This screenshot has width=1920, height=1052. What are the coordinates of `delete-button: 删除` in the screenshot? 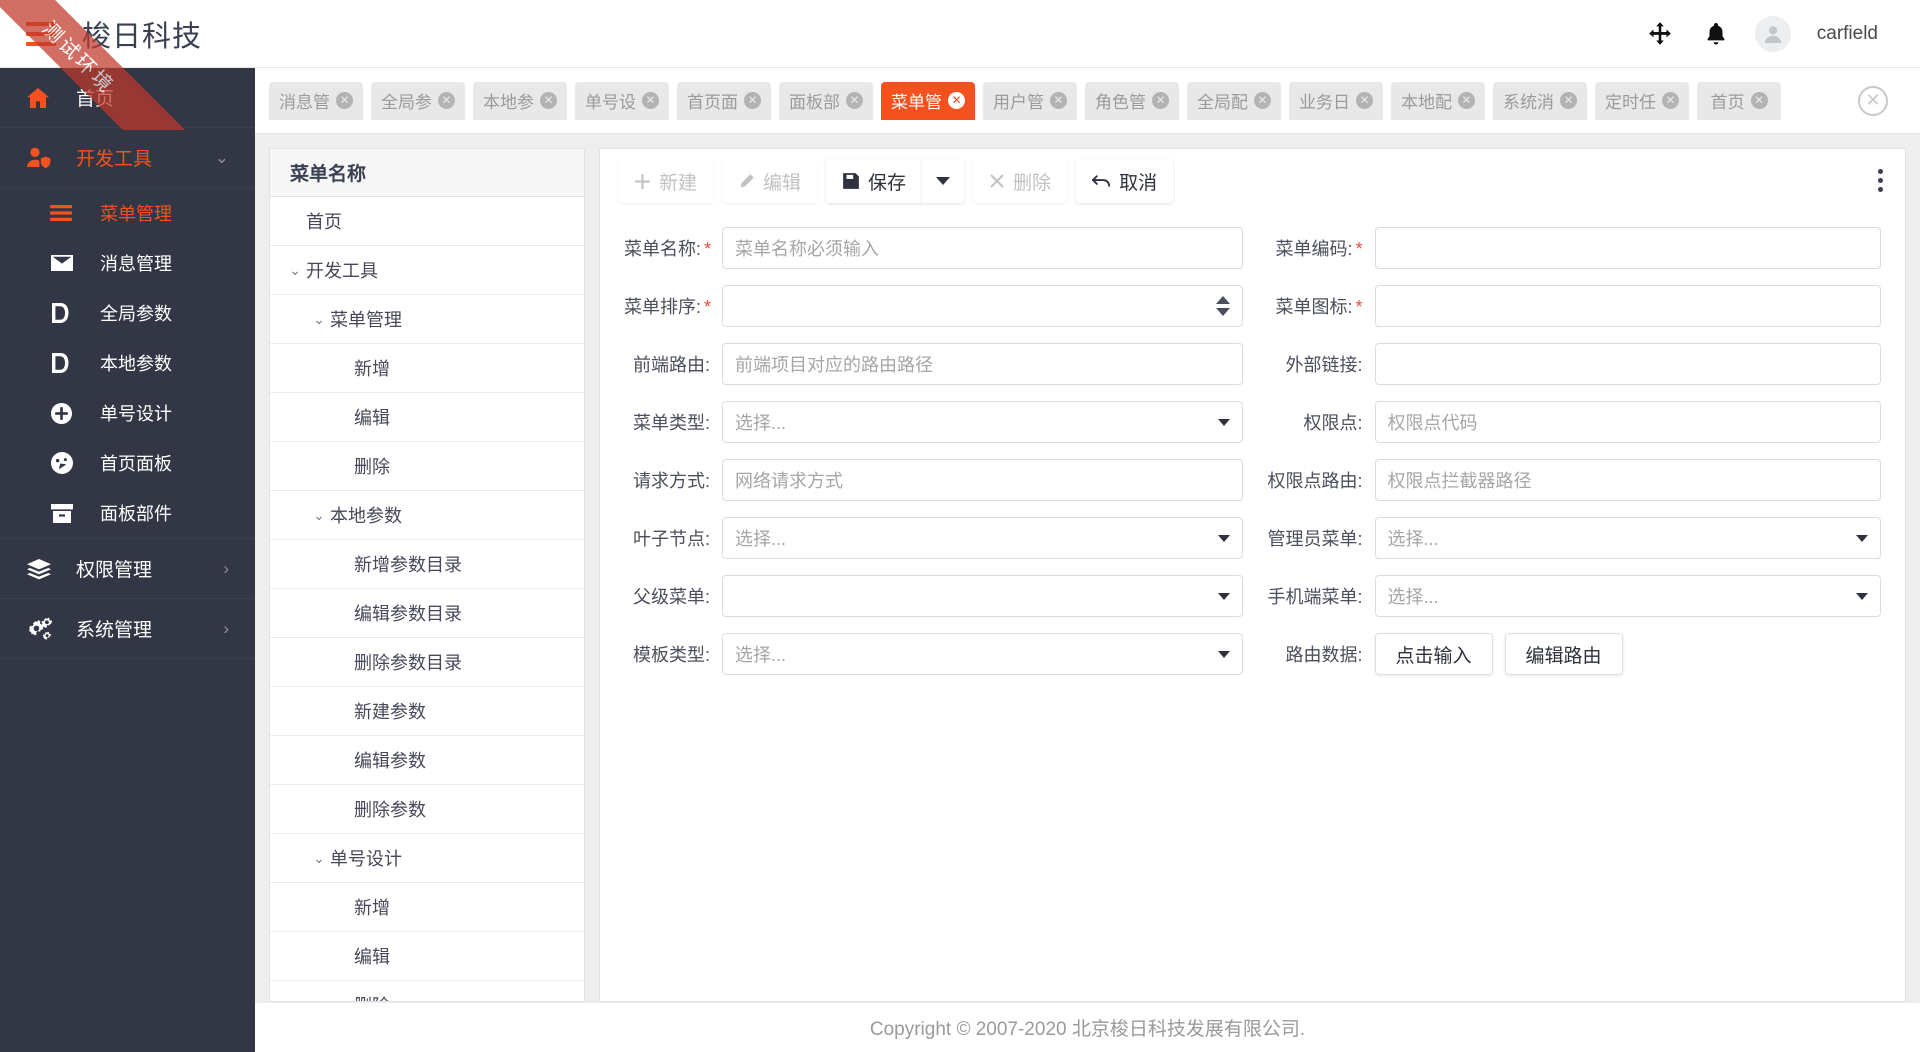 It's located at (1020, 181).